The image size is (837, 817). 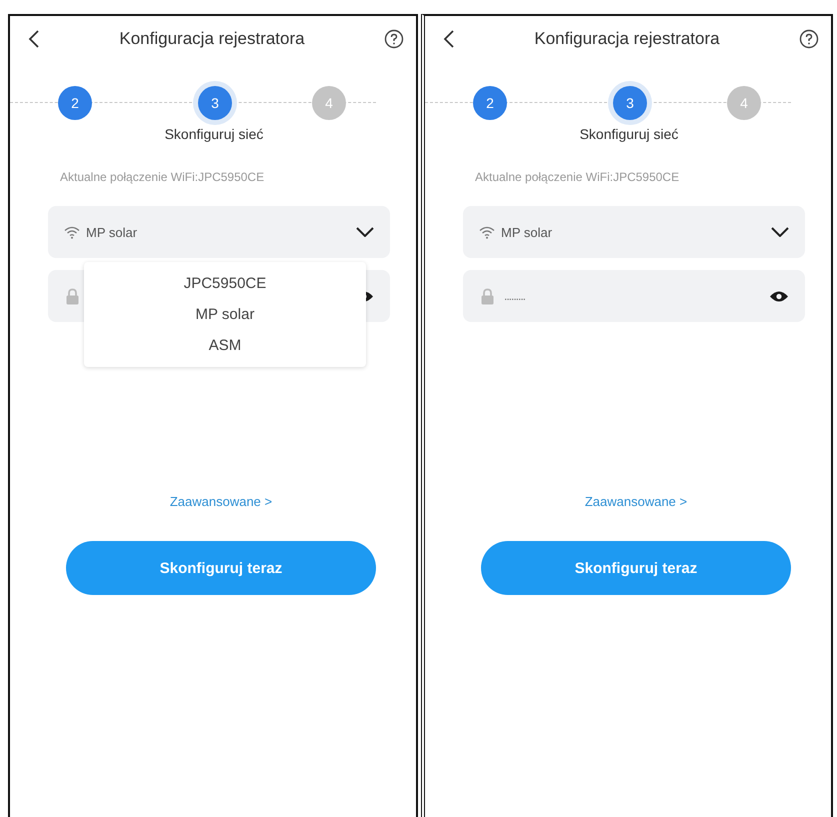 I want to click on network-option: ASM, so click(x=225, y=345).